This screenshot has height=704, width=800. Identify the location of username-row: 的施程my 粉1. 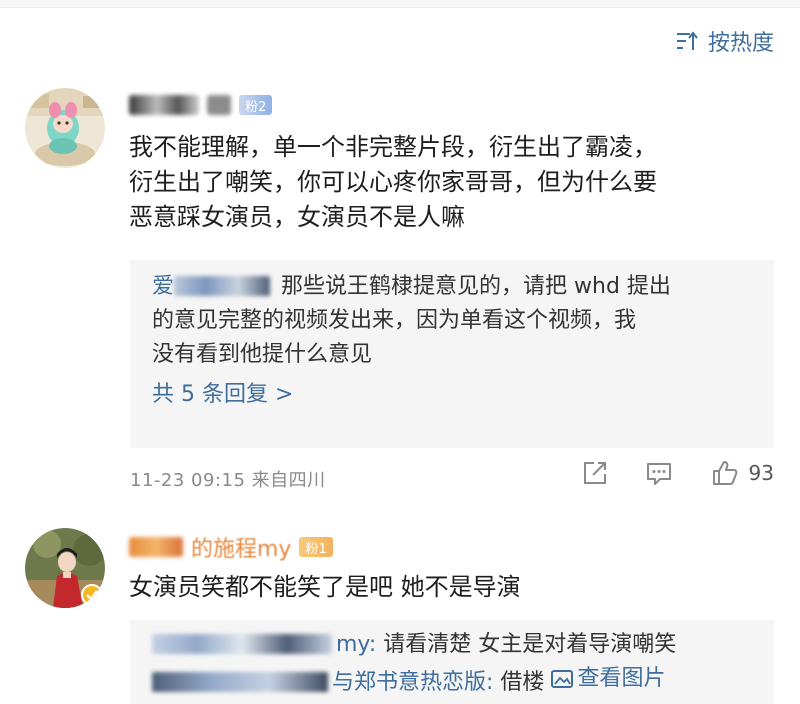
(231, 547).